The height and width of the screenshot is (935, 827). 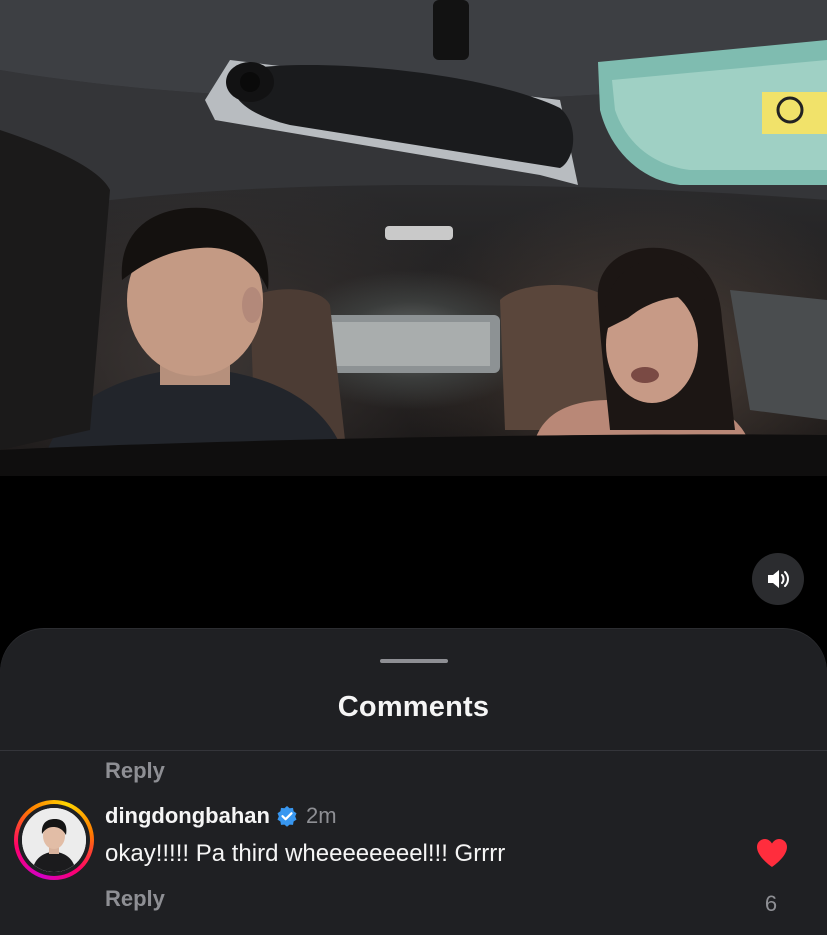 I want to click on heart-filled-icon, so click(x=772, y=853).